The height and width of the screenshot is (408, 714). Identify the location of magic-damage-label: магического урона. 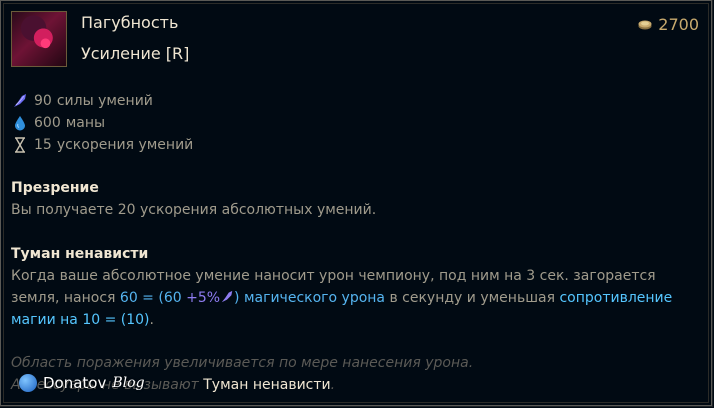
(312, 298).